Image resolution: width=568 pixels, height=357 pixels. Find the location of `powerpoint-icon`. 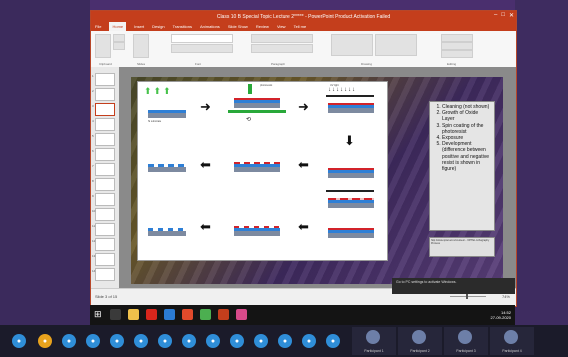

powerpoint-icon is located at coordinates (223, 314).